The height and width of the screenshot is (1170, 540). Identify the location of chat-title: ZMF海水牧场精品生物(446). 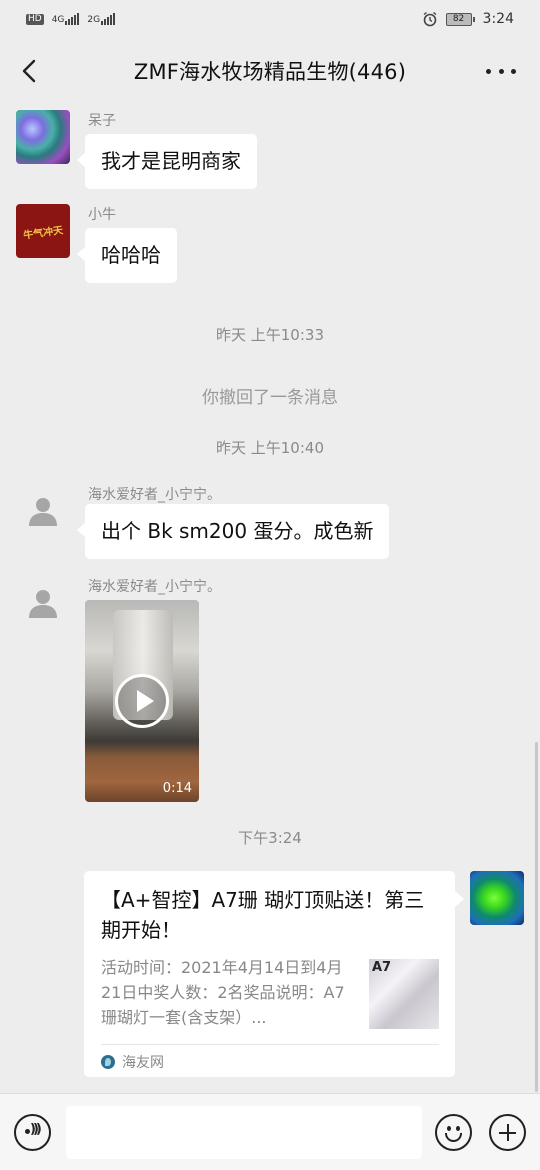
(270, 72).